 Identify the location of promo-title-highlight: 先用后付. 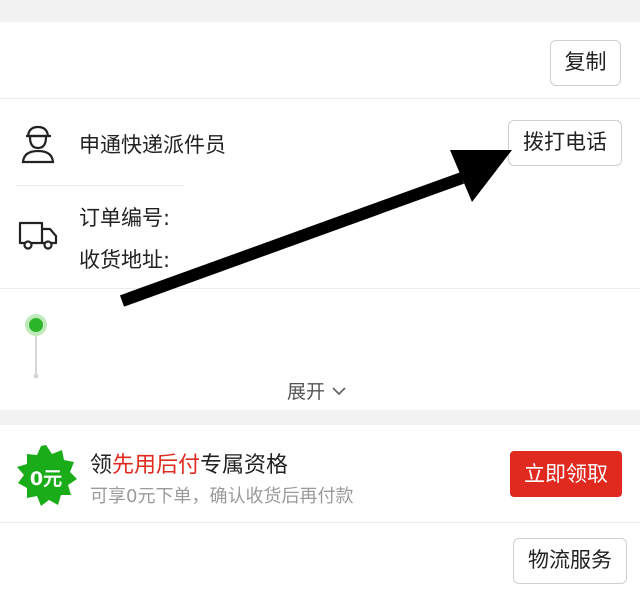
(156, 465).